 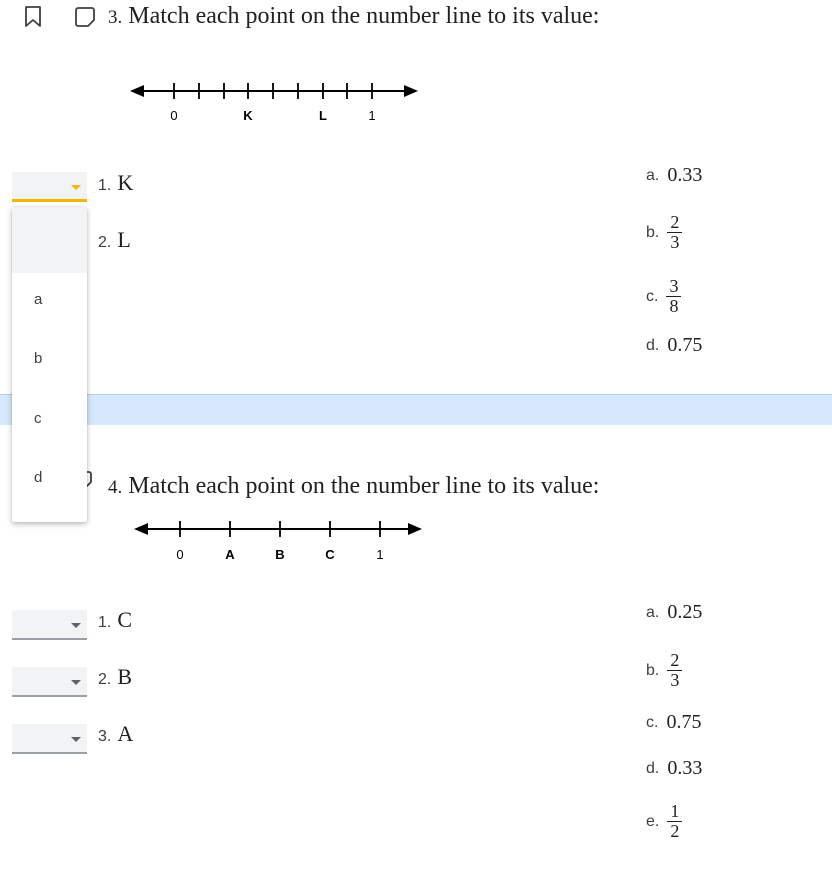 What do you see at coordinates (49, 477) in the screenshot?
I see `dropdown-option-d: d` at bounding box center [49, 477].